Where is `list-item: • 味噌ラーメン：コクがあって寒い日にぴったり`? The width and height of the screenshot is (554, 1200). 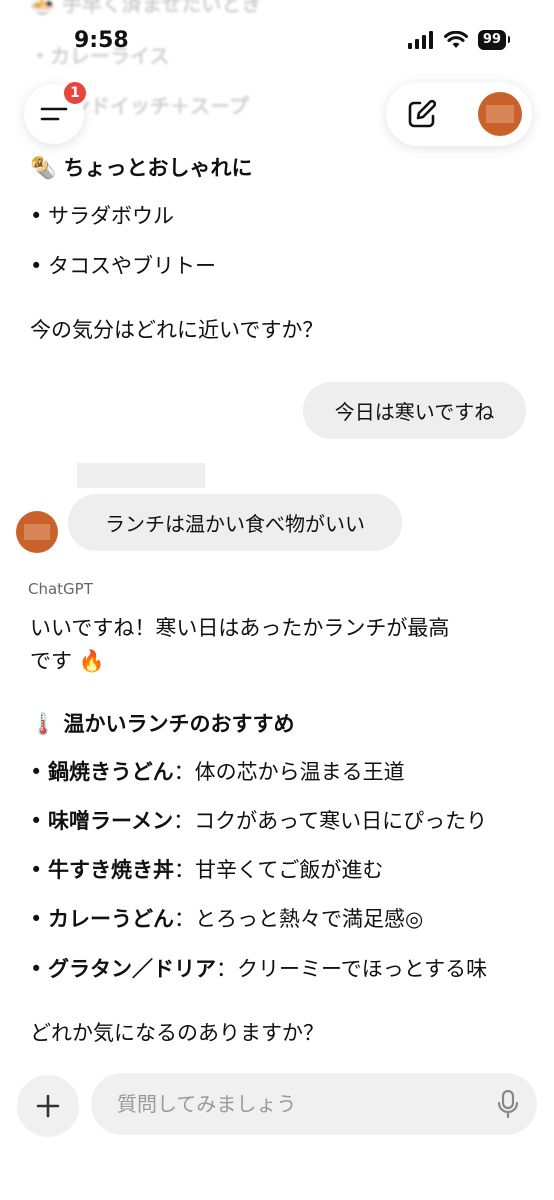
list-item: • 味噌ラーメン：コクがあって寒い日にぴったり is located at coordinates (259, 821).